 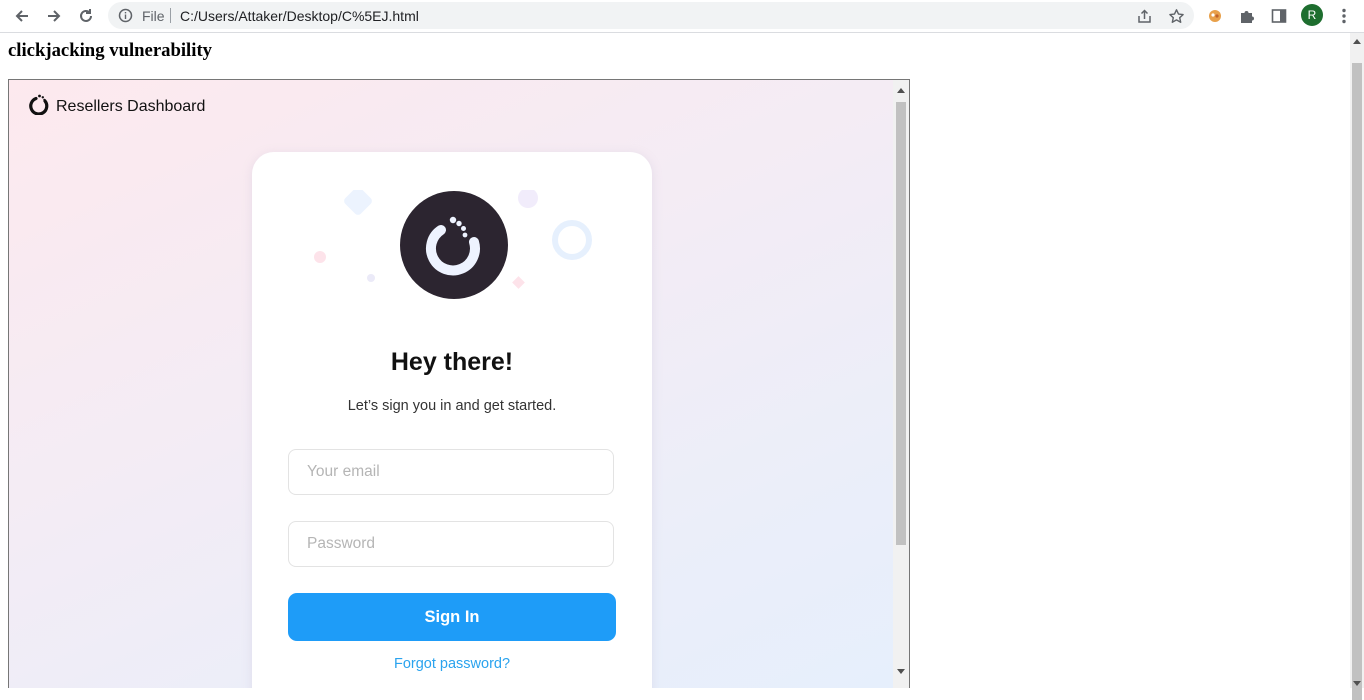 What do you see at coordinates (86, 16) in the screenshot?
I see `reload-icon` at bounding box center [86, 16].